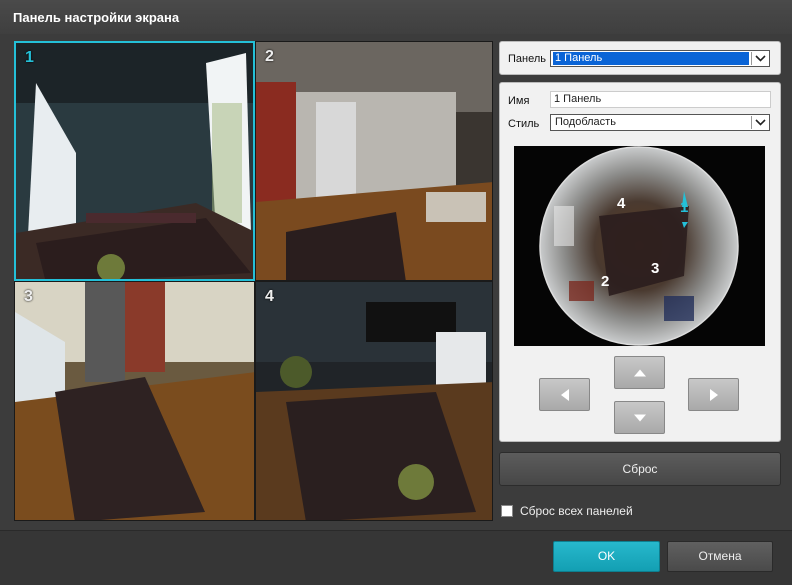  Describe the element at coordinates (640, 469) in the screenshot. I see `reset-button: Сброс` at that location.